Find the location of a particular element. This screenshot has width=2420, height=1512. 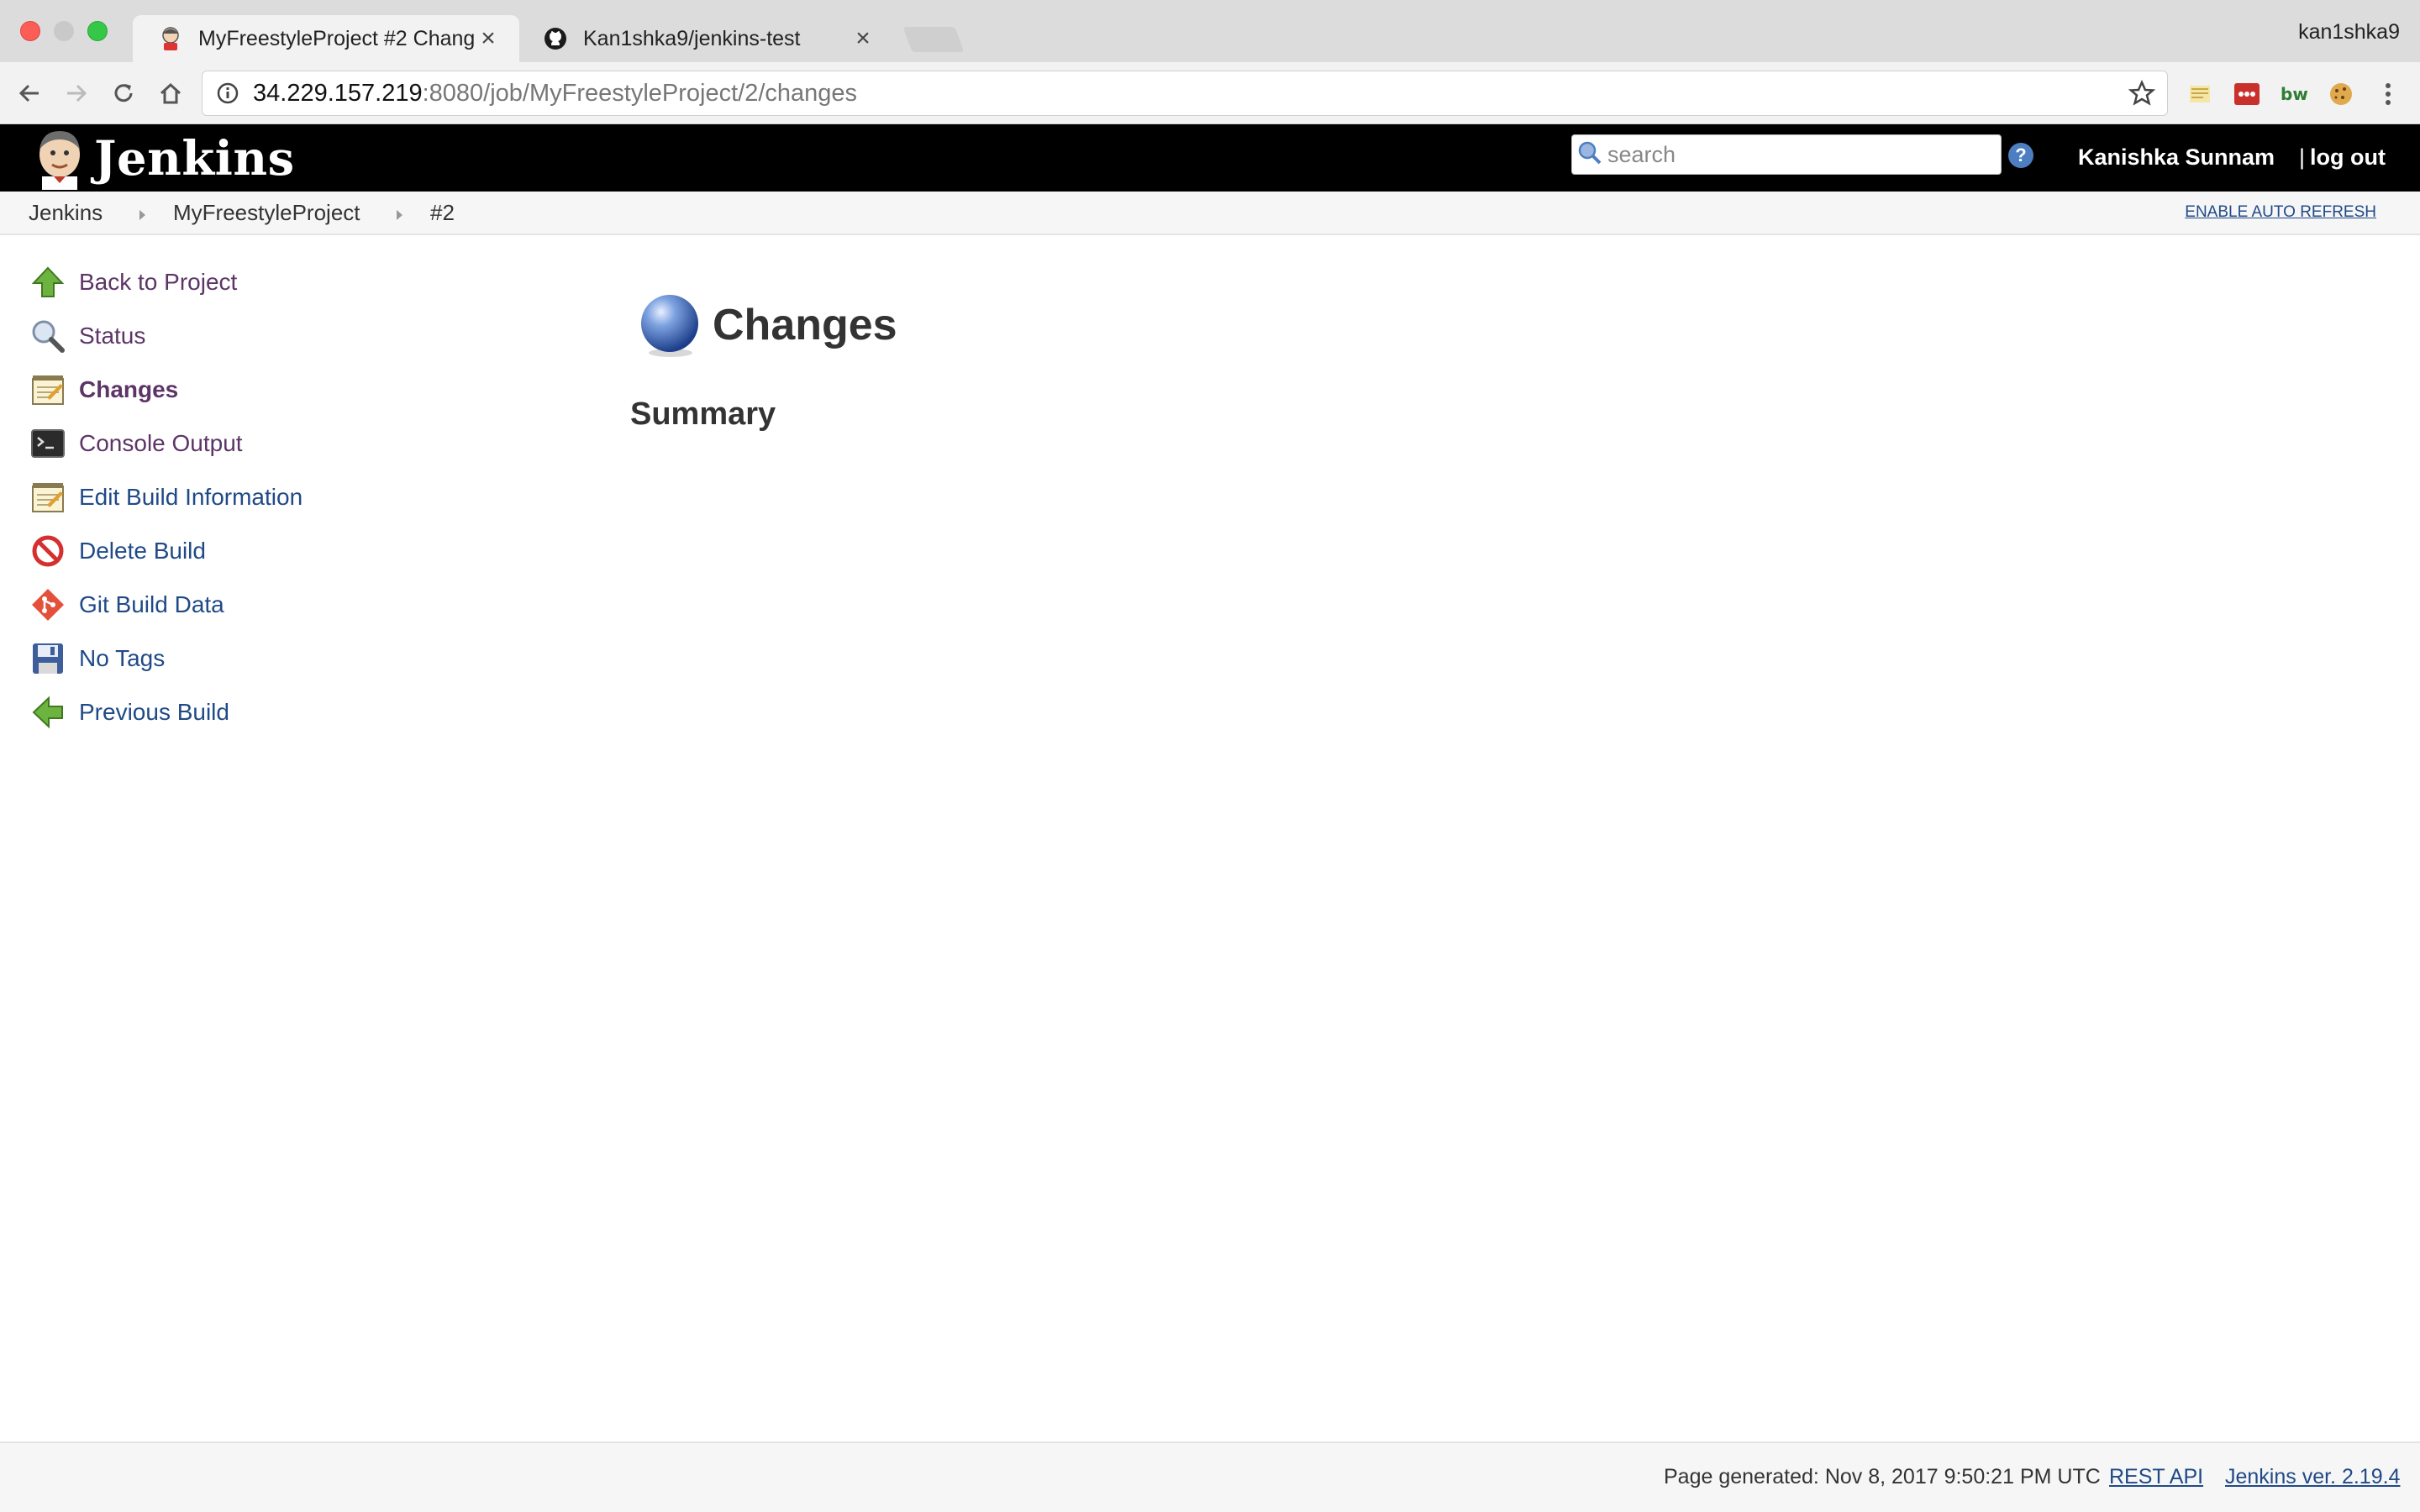

logout-label: log out is located at coordinates (2348, 157).